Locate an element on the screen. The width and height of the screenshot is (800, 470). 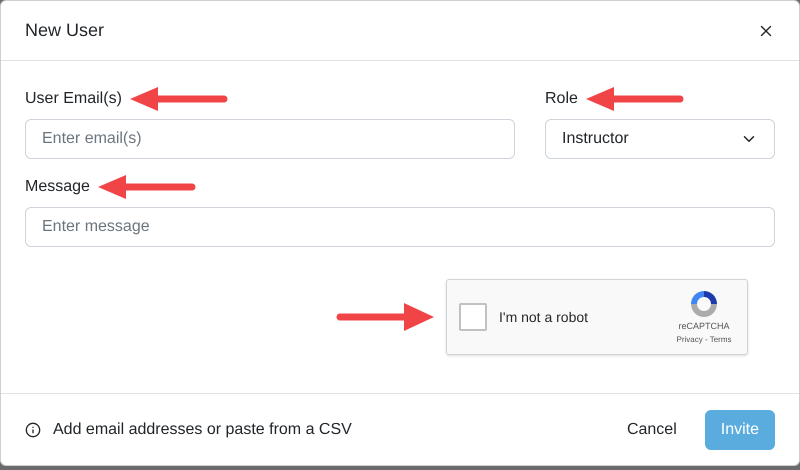
captcha-checkbox is located at coordinates (473, 317).